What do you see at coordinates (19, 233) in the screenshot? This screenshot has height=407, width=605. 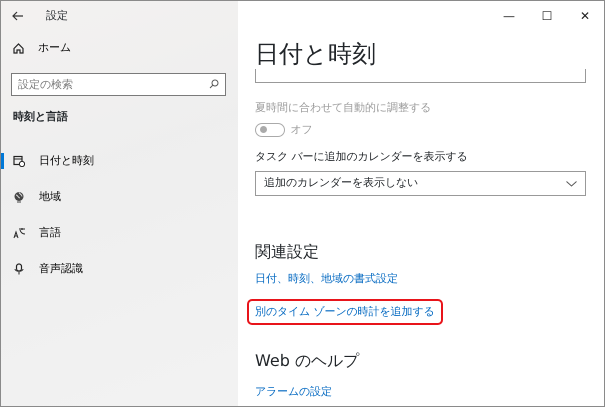 I see `language-icon` at bounding box center [19, 233].